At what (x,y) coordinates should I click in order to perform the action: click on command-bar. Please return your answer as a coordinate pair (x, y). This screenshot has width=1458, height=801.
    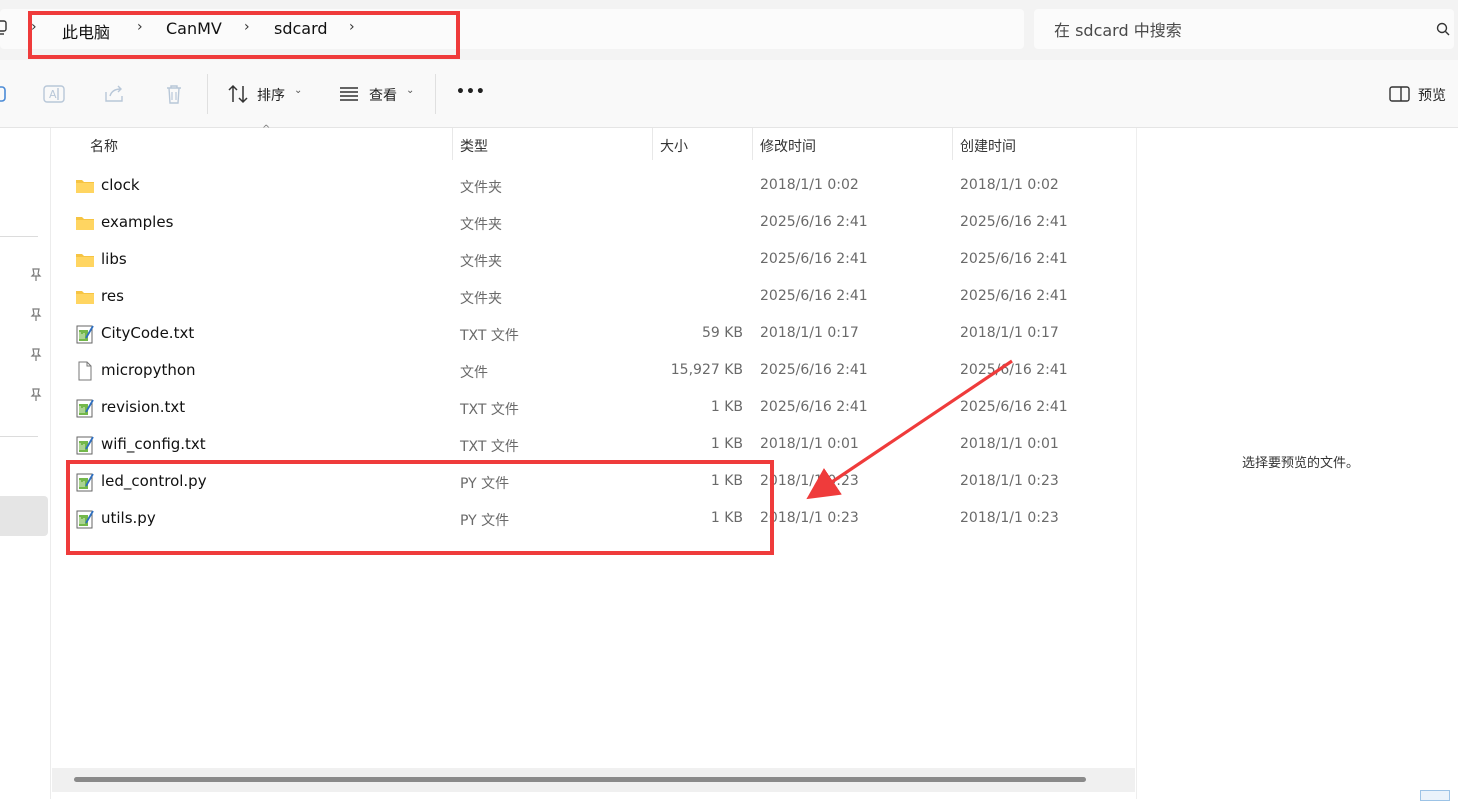
    Looking at the image, I should click on (729, 94).